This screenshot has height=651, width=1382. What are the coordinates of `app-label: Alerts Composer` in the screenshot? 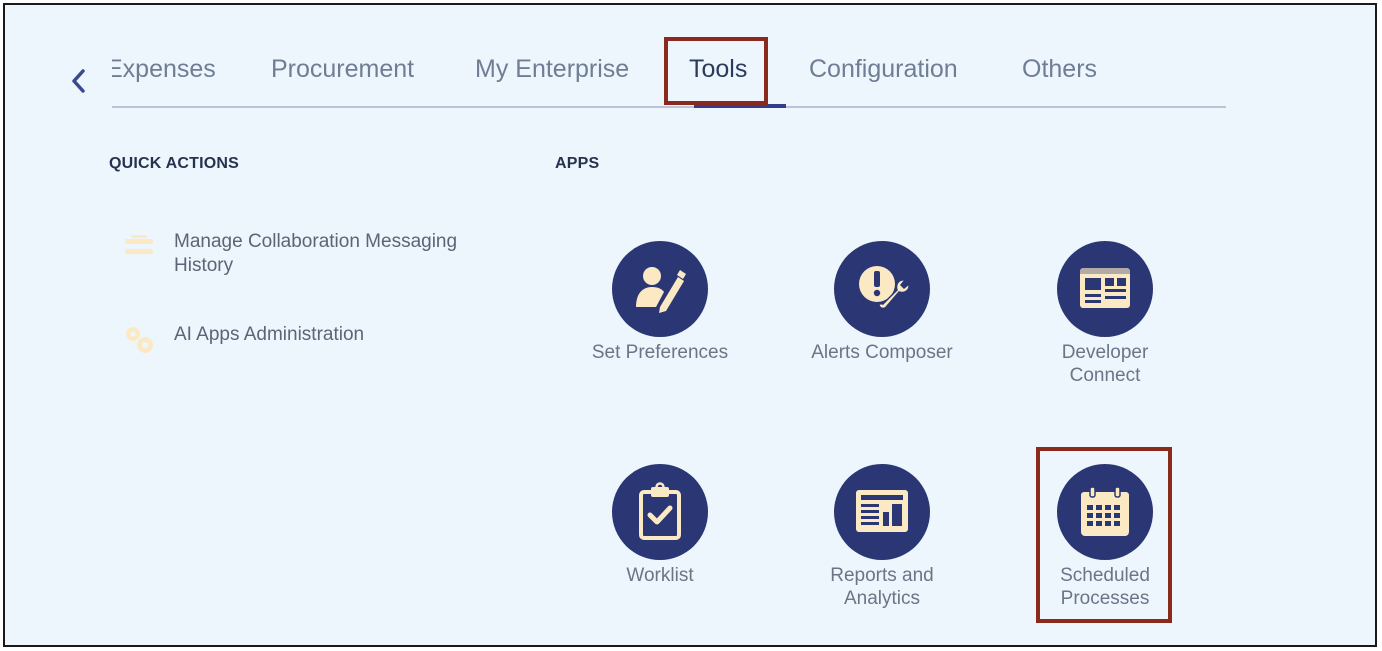 It's located at (882, 352).